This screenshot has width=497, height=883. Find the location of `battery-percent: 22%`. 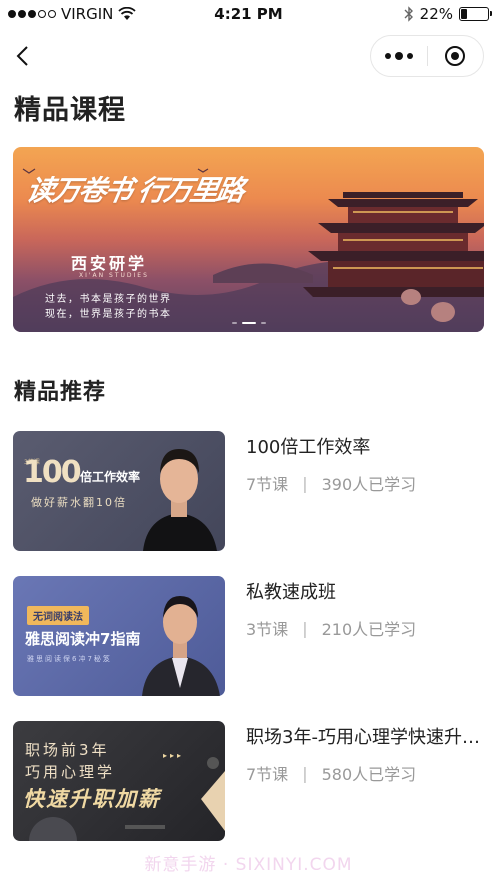

battery-percent: 22% is located at coordinates (436, 14).